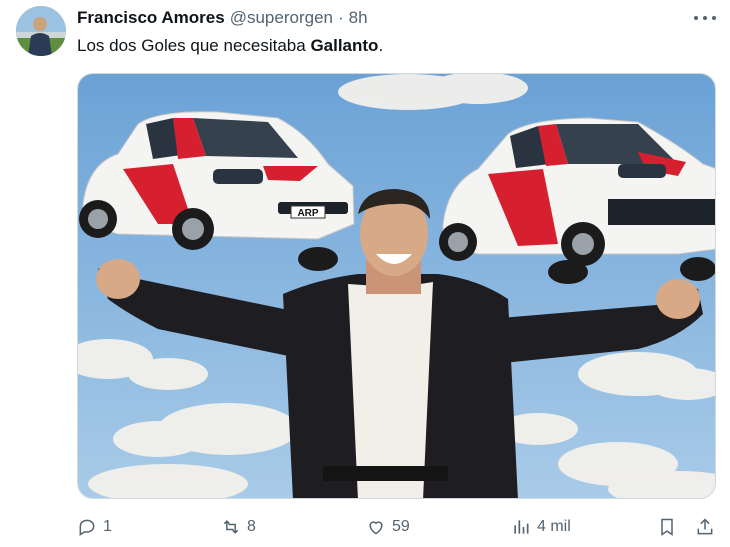  Describe the element at coordinates (281, 18) in the screenshot. I see `author-handle: @superorgen` at that location.